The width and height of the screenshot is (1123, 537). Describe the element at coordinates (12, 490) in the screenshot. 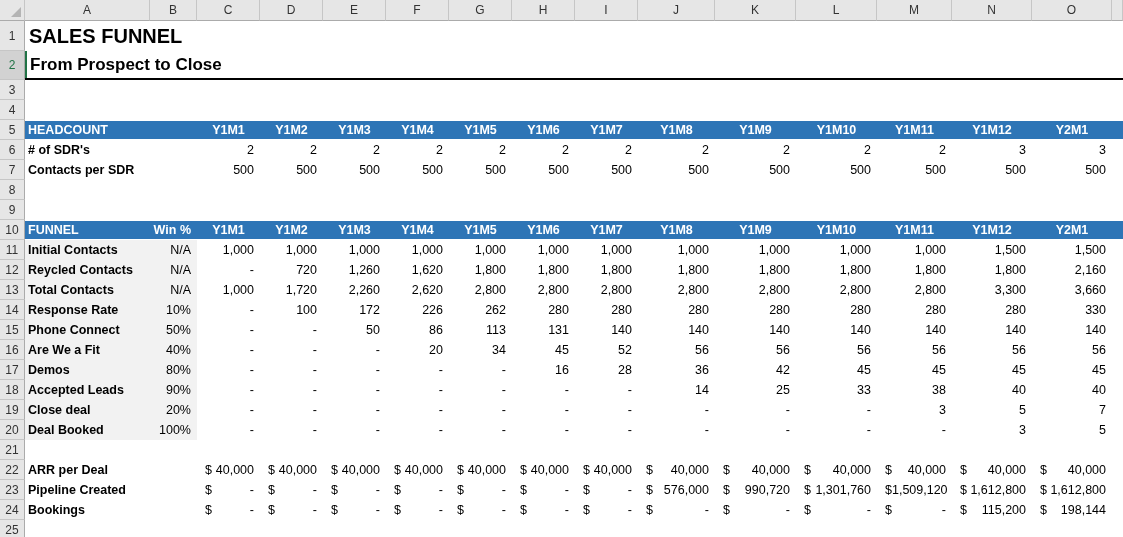

I see `row-header: 23` at that location.